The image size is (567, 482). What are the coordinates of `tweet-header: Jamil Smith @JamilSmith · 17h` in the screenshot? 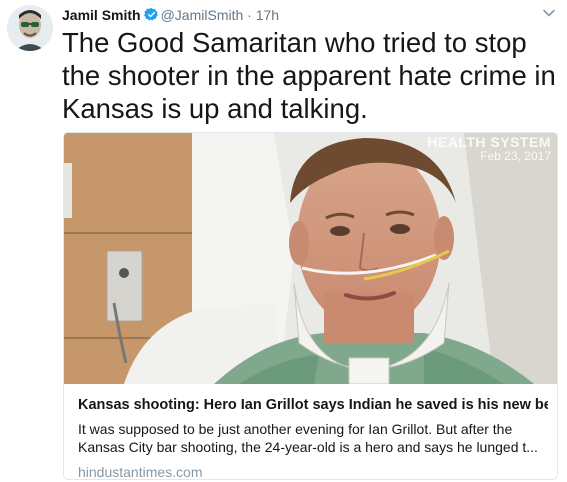 It's located at (299, 15).